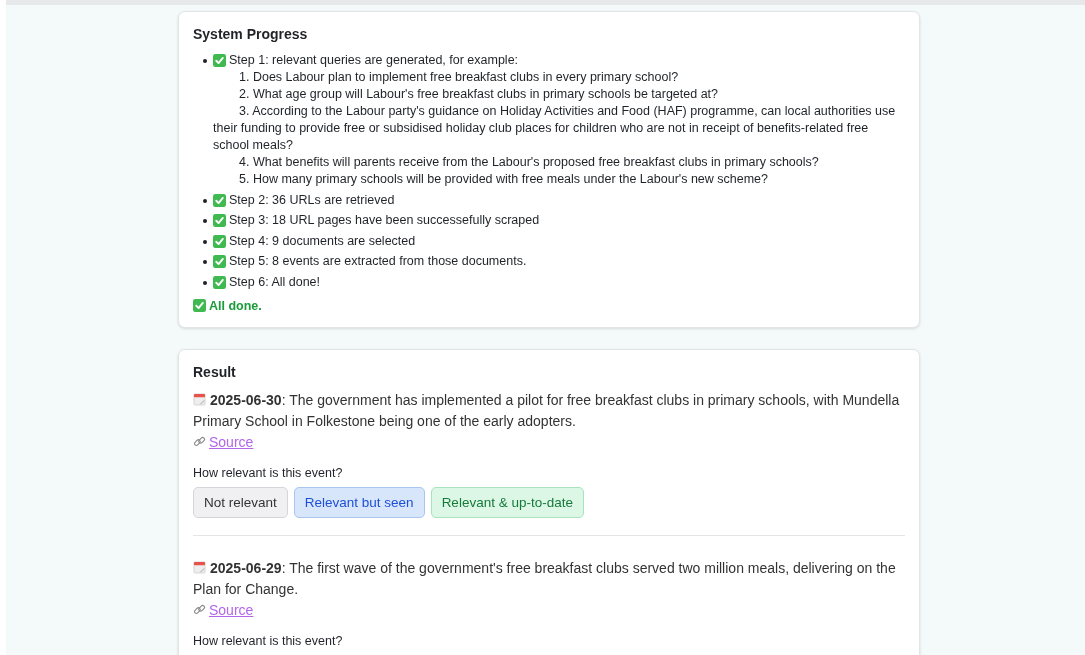 The width and height of the screenshot is (1085, 655). What do you see at coordinates (275, 282) in the screenshot?
I see `step-text: Step 6: All done!` at bounding box center [275, 282].